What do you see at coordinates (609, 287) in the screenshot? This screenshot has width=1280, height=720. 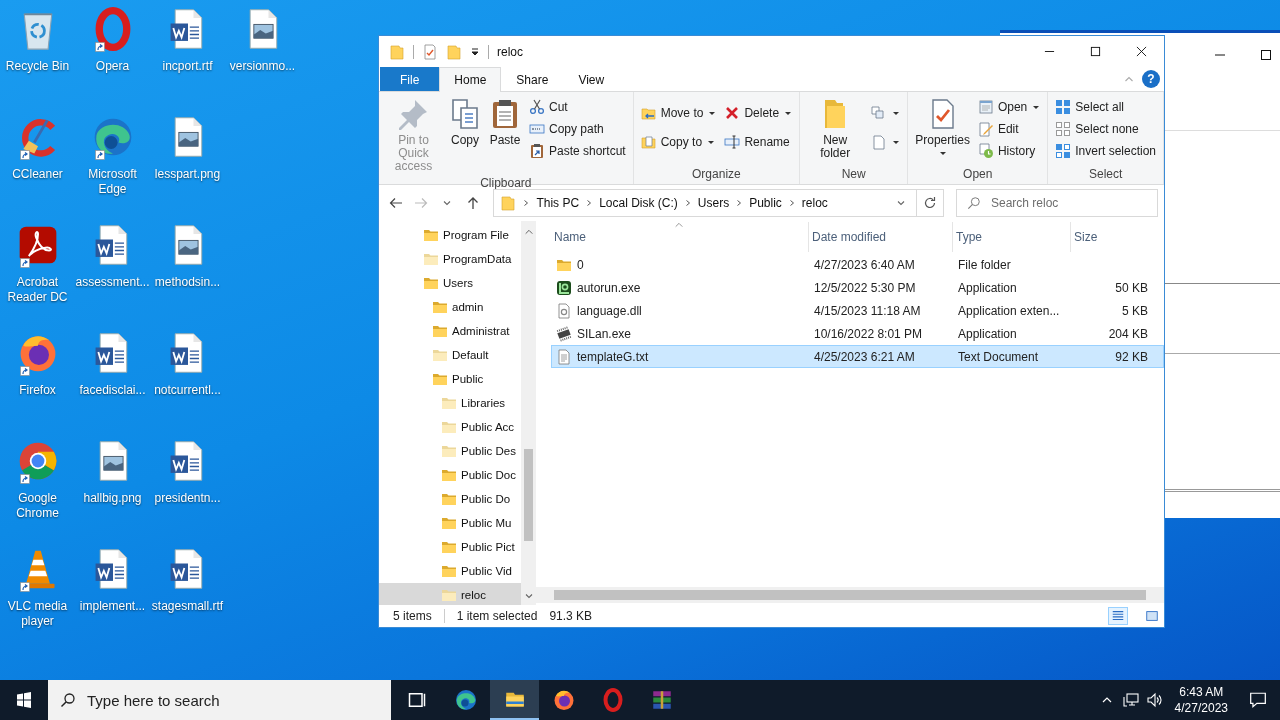 I see `file-name: autorun.exe` at bounding box center [609, 287].